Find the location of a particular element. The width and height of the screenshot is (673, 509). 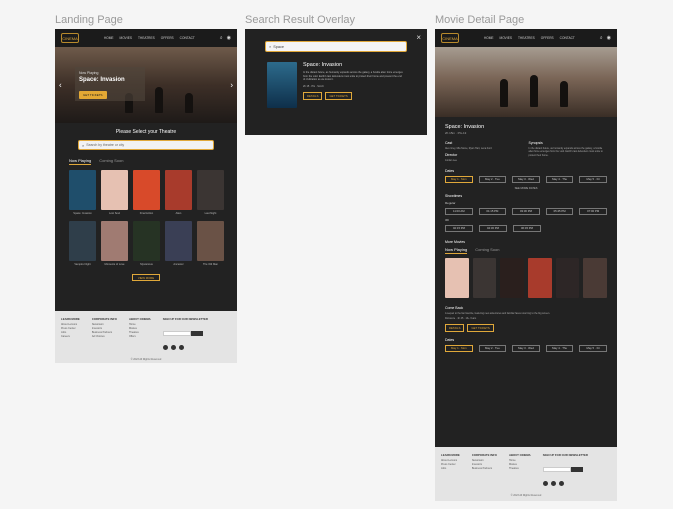

overlay-search-input: ⌕ Space is located at coordinates (336, 46).